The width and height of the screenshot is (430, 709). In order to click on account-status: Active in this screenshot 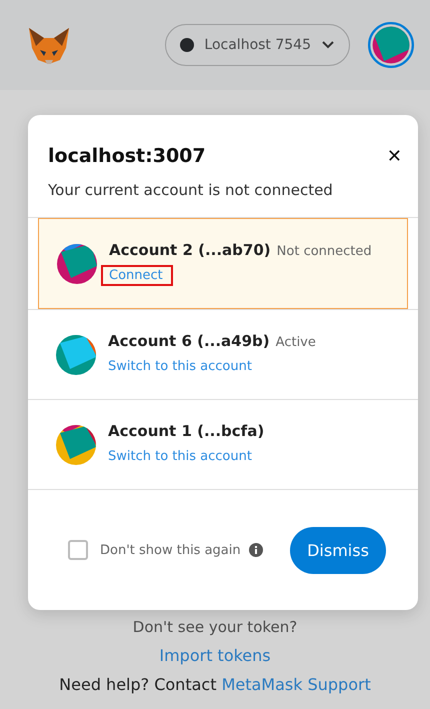, I will do `click(296, 342)`.